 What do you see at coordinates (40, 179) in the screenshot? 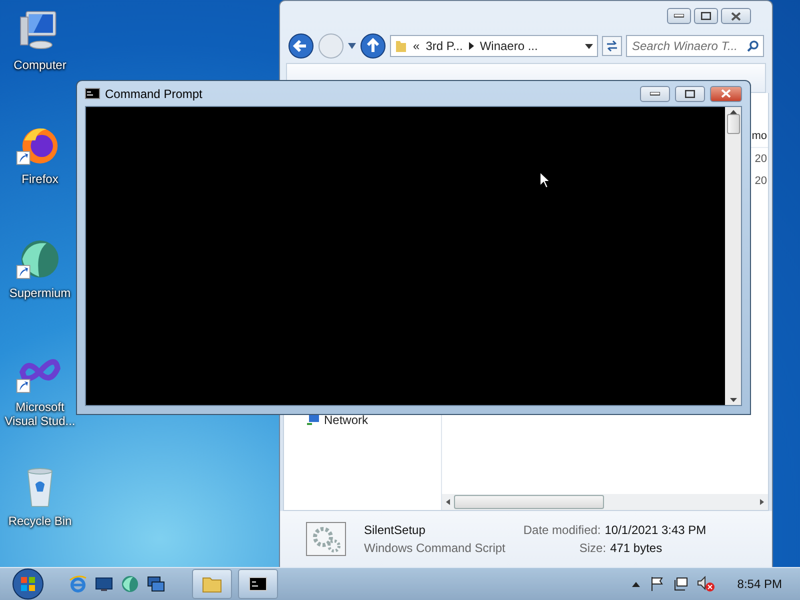
I see `desktop-icon-label: Firefox` at bounding box center [40, 179].